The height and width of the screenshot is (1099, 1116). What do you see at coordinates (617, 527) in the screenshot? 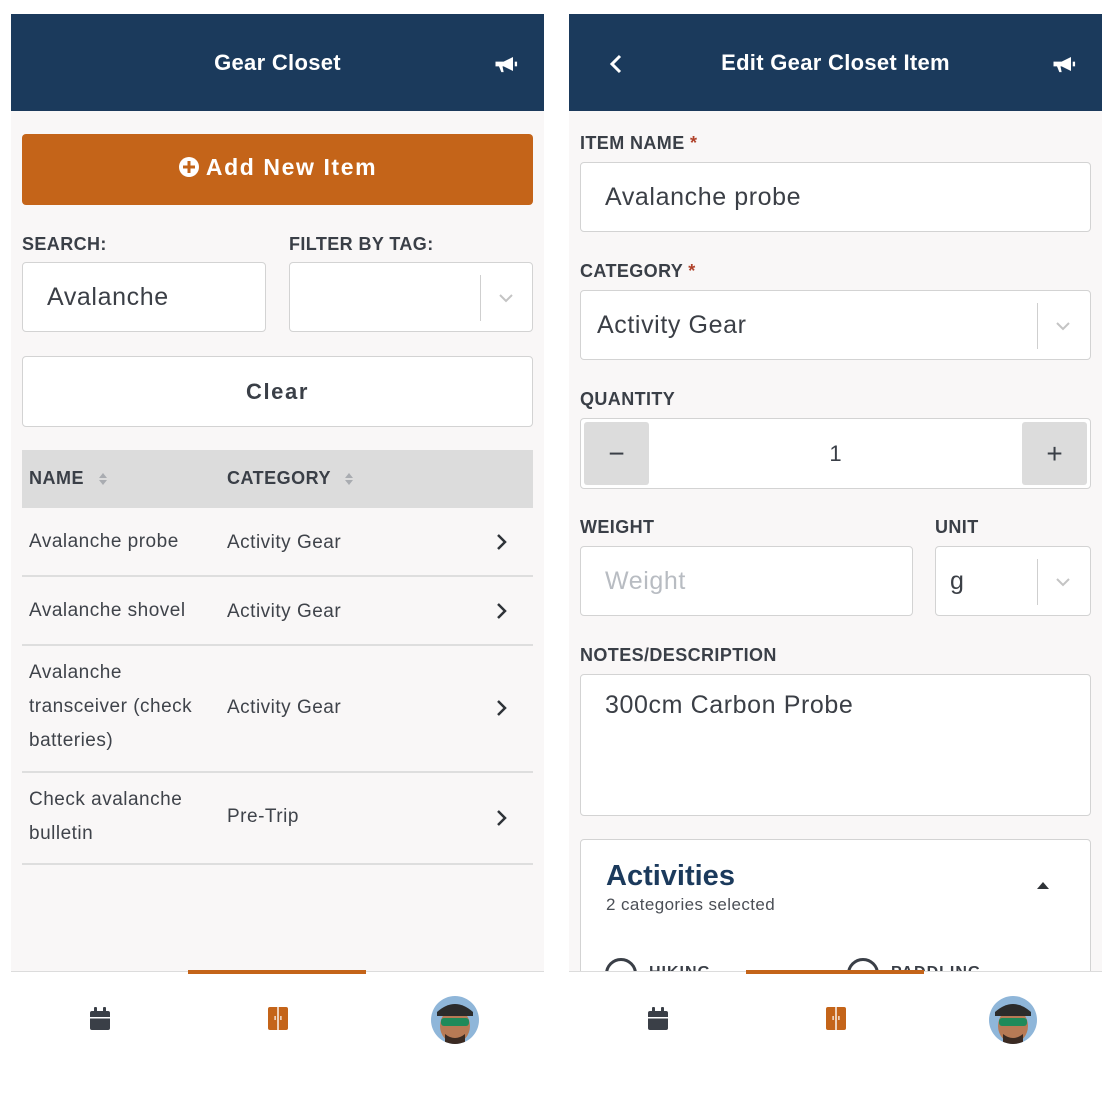
I see `weight-label: WEIGHT` at bounding box center [617, 527].